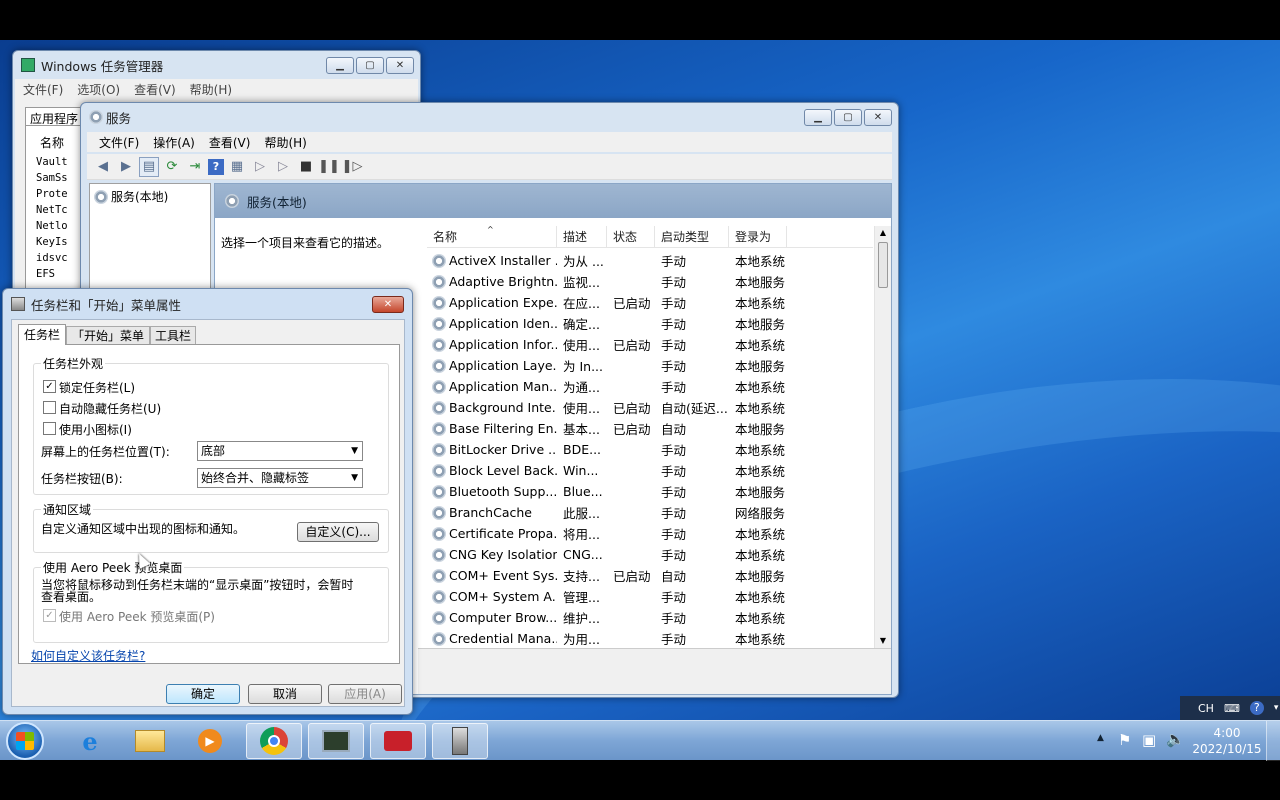 The width and height of the screenshot is (1280, 800). What do you see at coordinates (49, 615) in the screenshot?
I see `aero-peek-checkbox: ✓` at bounding box center [49, 615].